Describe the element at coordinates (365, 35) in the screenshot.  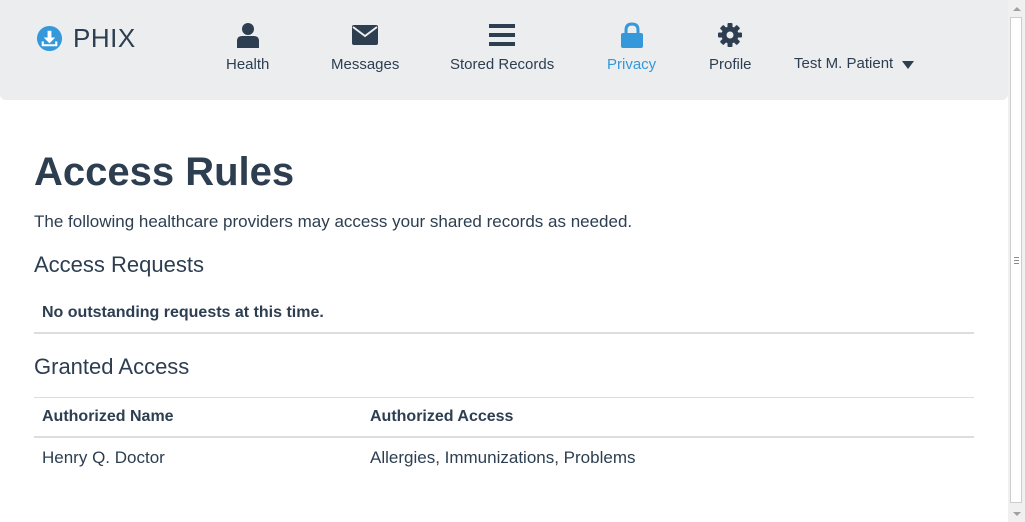
I see `envelope-icon` at that location.